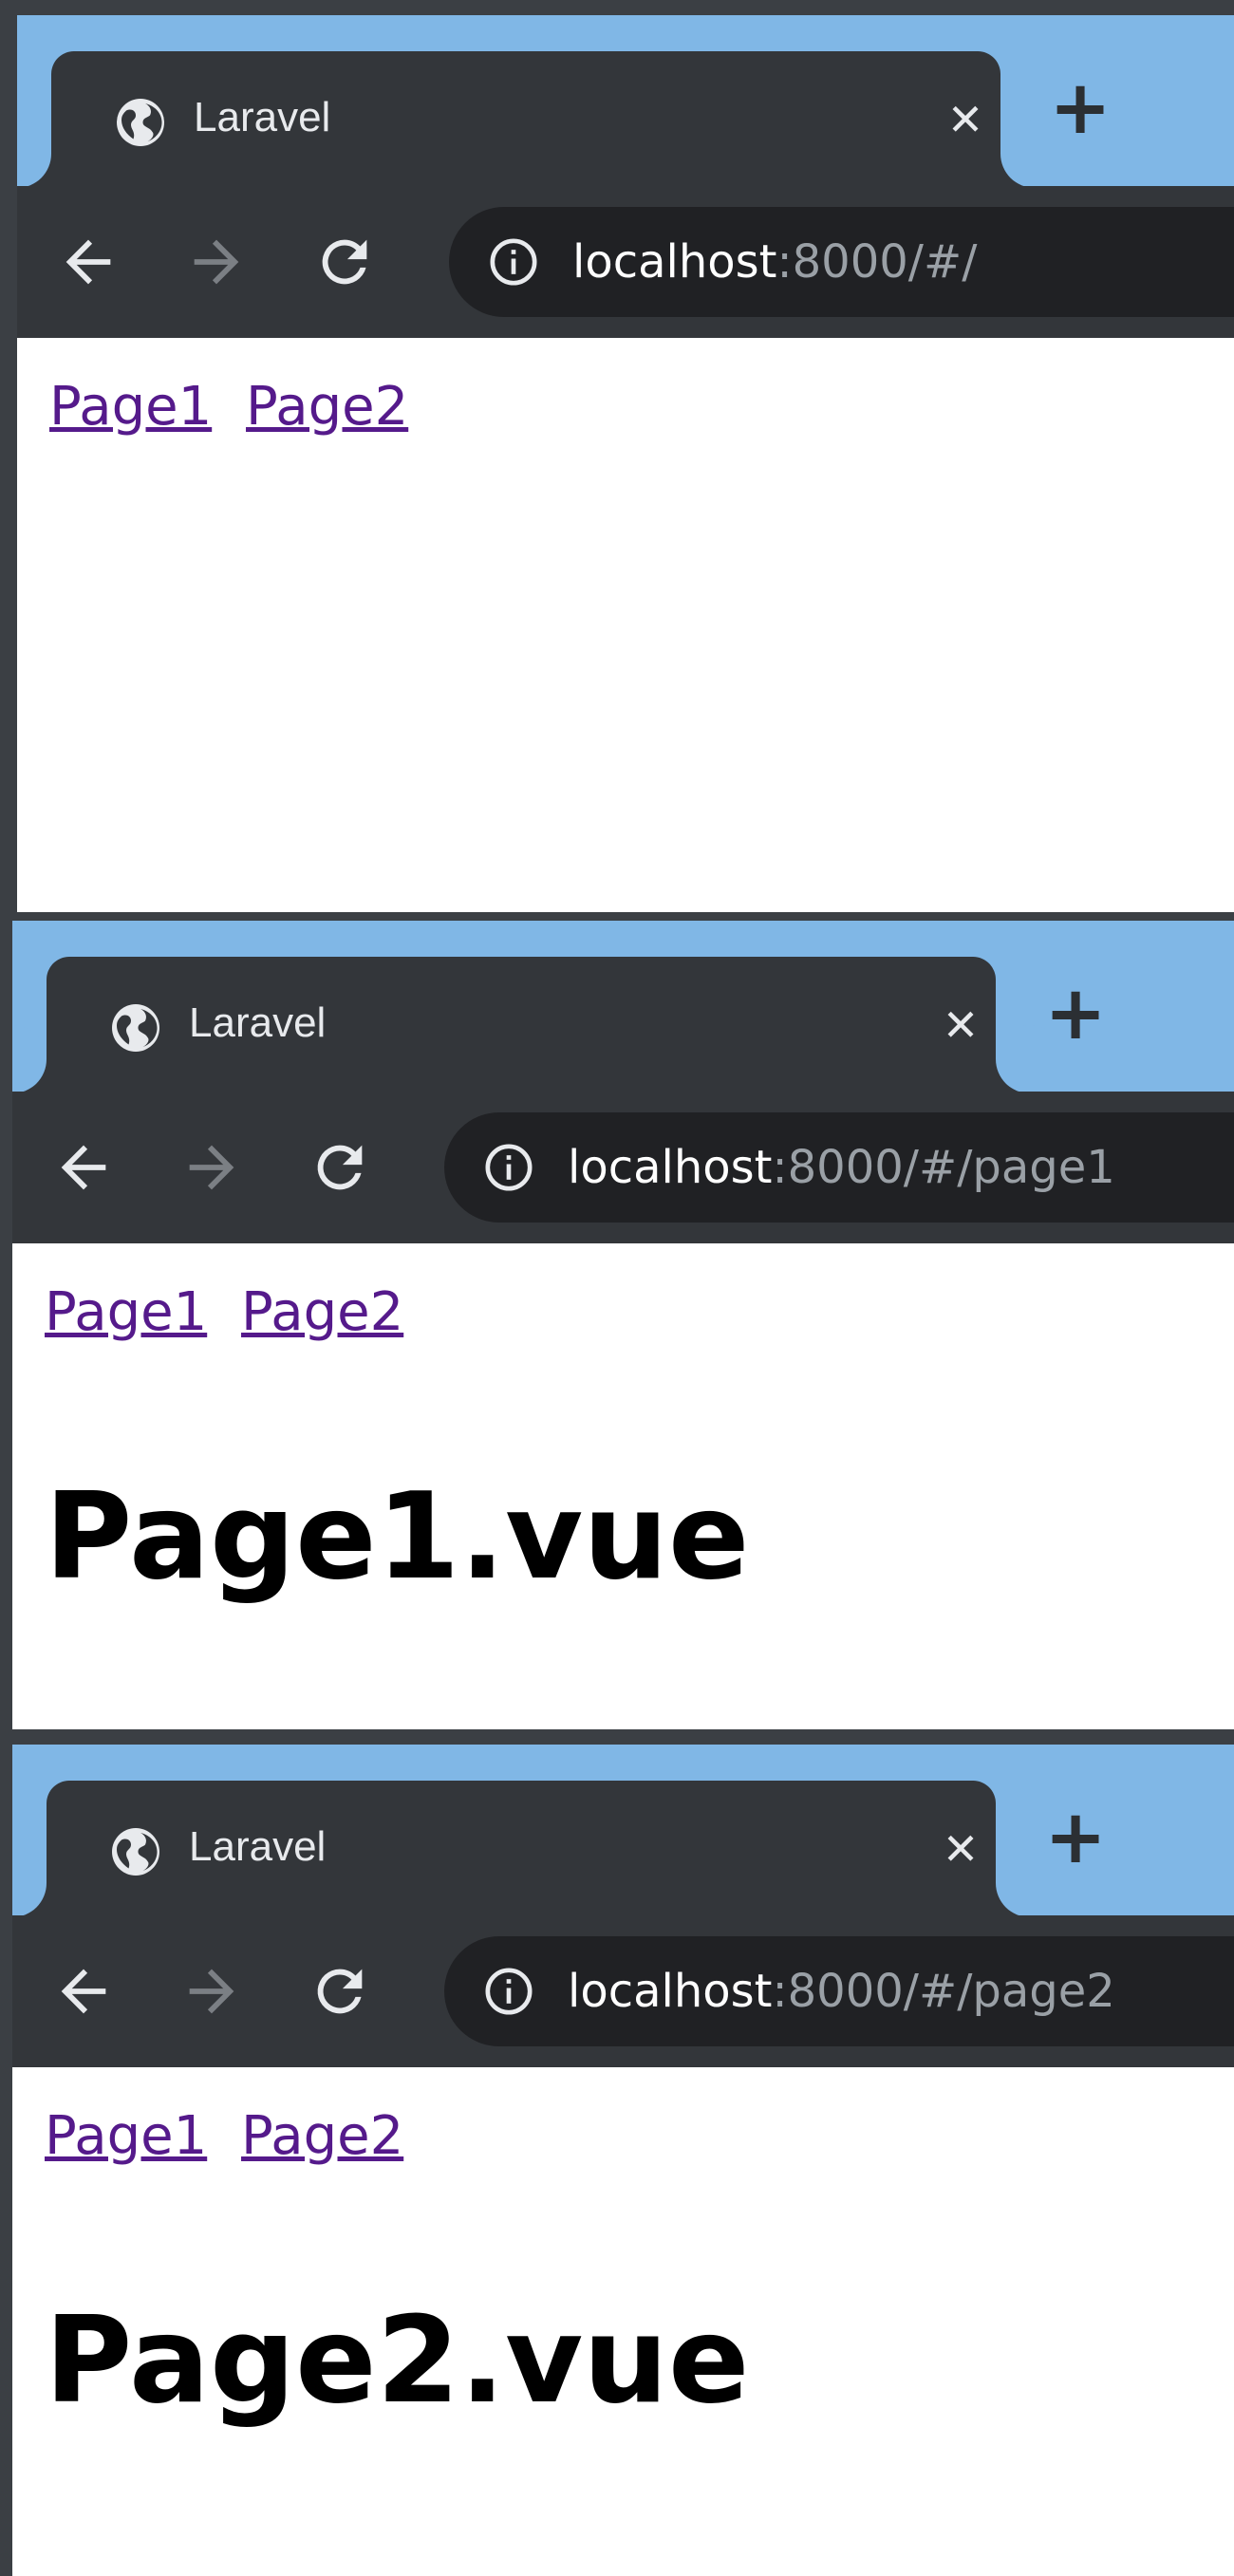 The height and width of the screenshot is (2576, 1234). What do you see at coordinates (877, 262) in the screenshot?
I see `url-path: :8000/#/` at bounding box center [877, 262].